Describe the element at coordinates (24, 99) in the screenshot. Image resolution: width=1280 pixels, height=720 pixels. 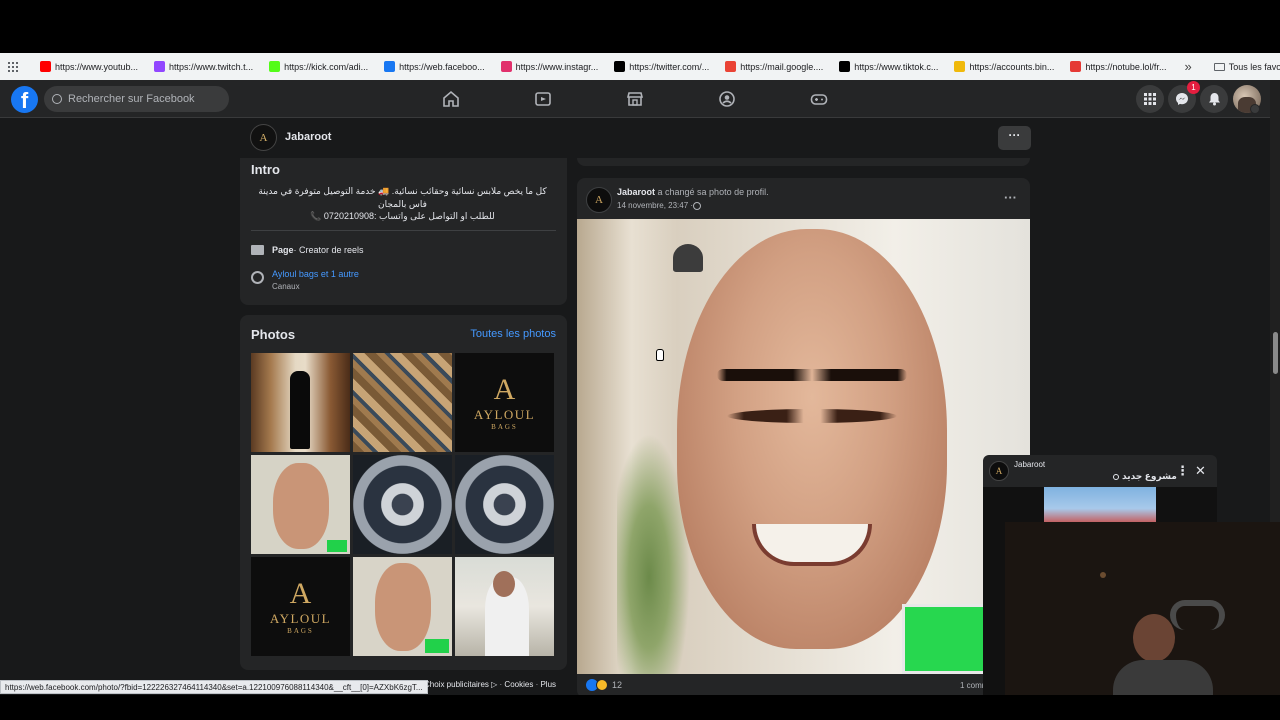
I see `facebook-logo-icon: f` at that location.